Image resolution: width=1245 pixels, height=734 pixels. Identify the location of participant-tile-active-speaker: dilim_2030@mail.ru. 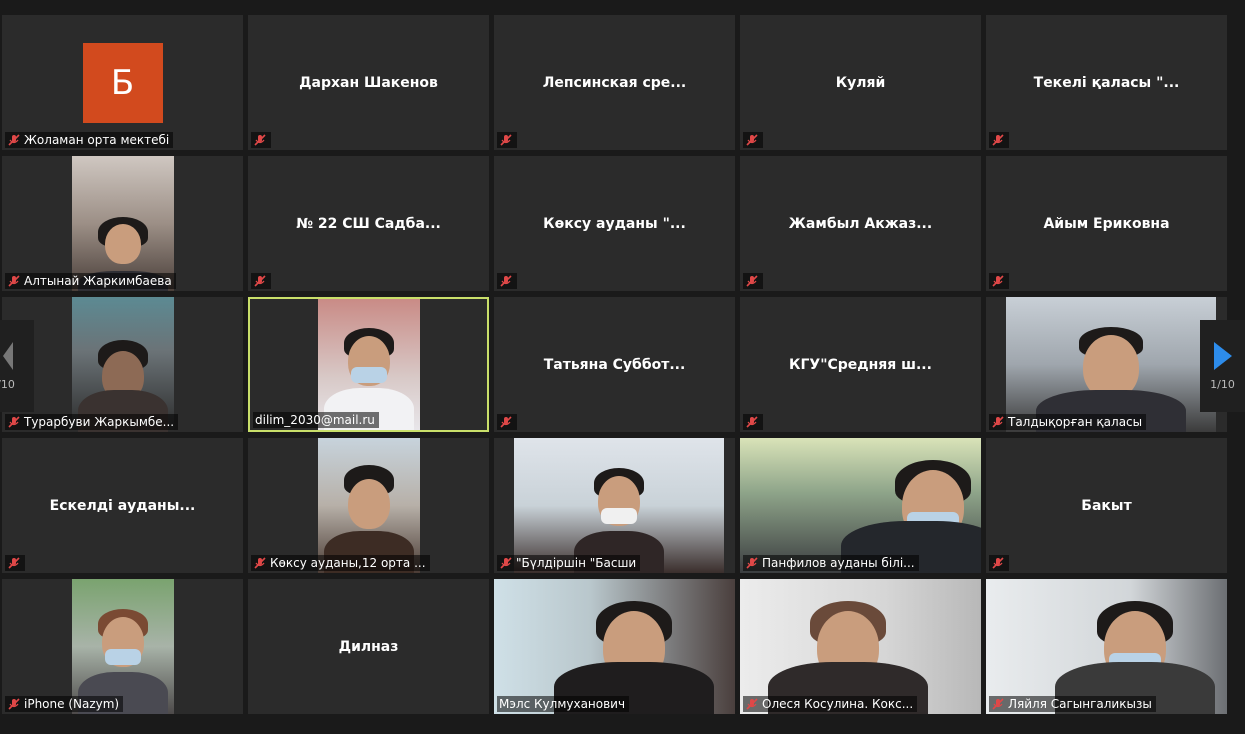
(368, 364).